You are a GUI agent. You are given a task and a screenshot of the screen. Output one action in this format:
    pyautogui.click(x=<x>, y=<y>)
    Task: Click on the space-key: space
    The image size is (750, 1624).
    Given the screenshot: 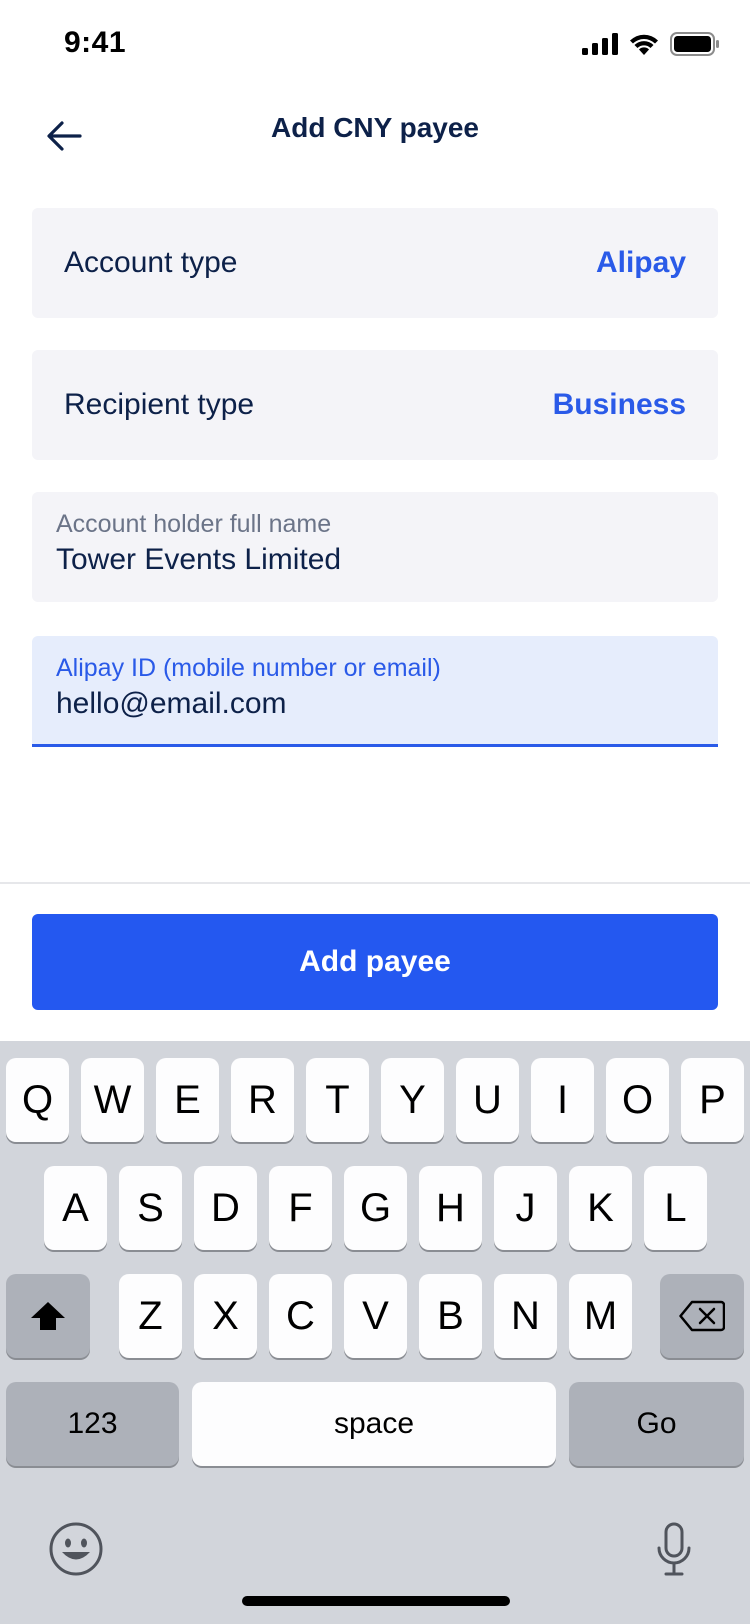 What is the action you would take?
    pyautogui.click(x=374, y=1424)
    